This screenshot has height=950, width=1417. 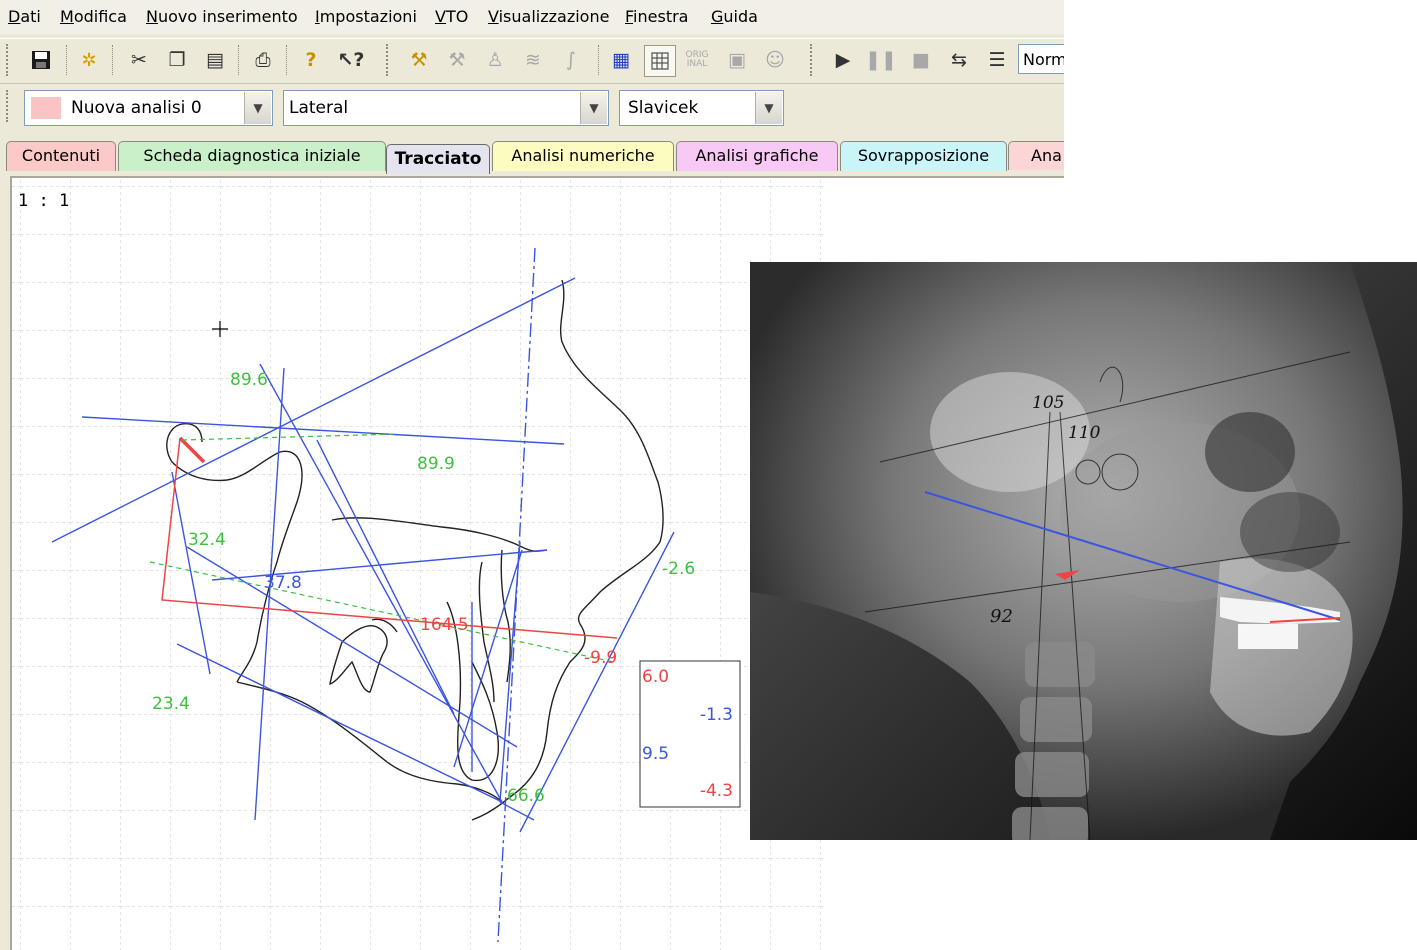 What do you see at coordinates (716, 715) in the screenshot?
I see `box-value: -1.3` at bounding box center [716, 715].